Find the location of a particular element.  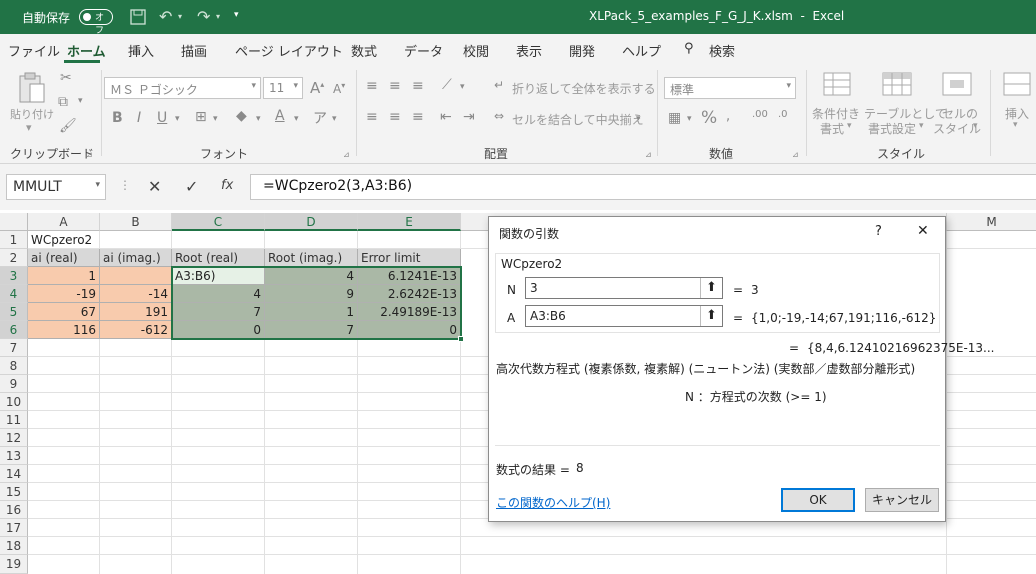

fill-color-dropdown-icon: ▾ is located at coordinates (258, 119).